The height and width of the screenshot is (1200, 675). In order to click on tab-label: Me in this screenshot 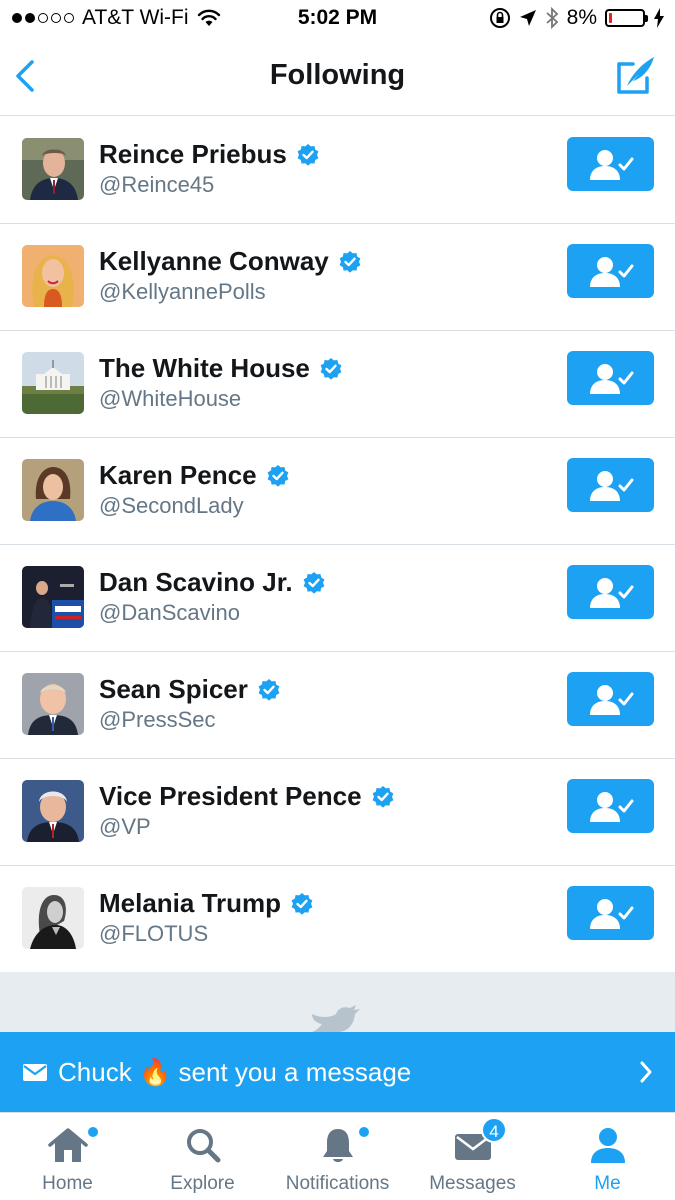, I will do `click(607, 1183)`.